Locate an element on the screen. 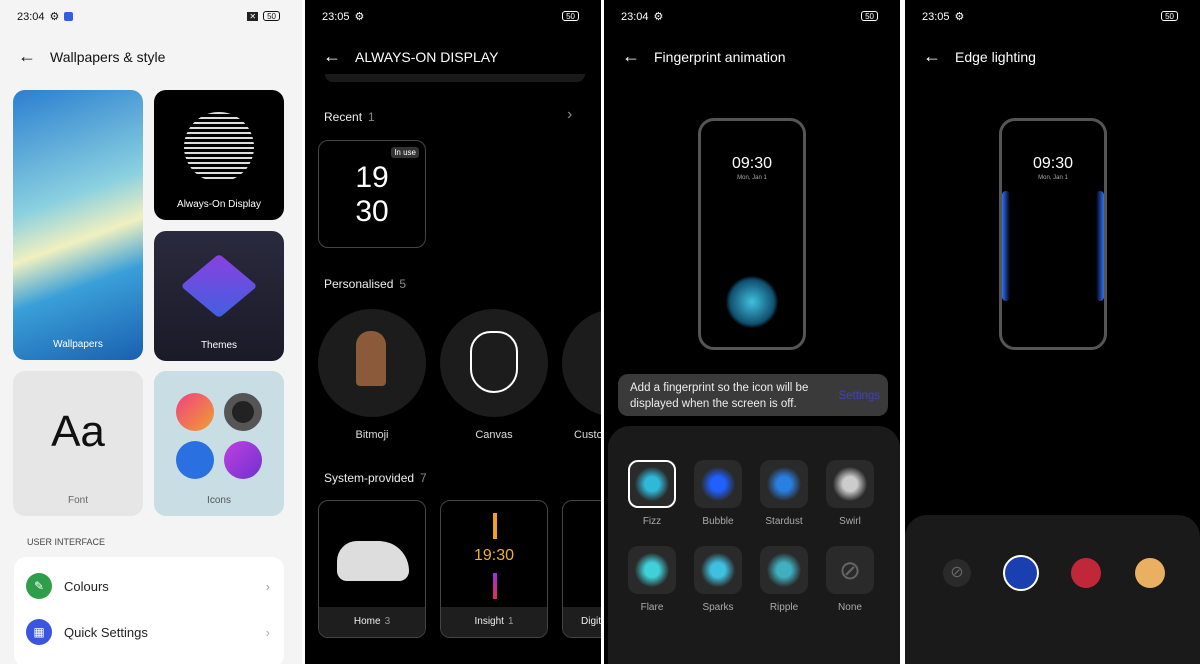 This screenshot has height=664, width=1200. color-none-option: ⊘ is located at coordinates (957, 573).